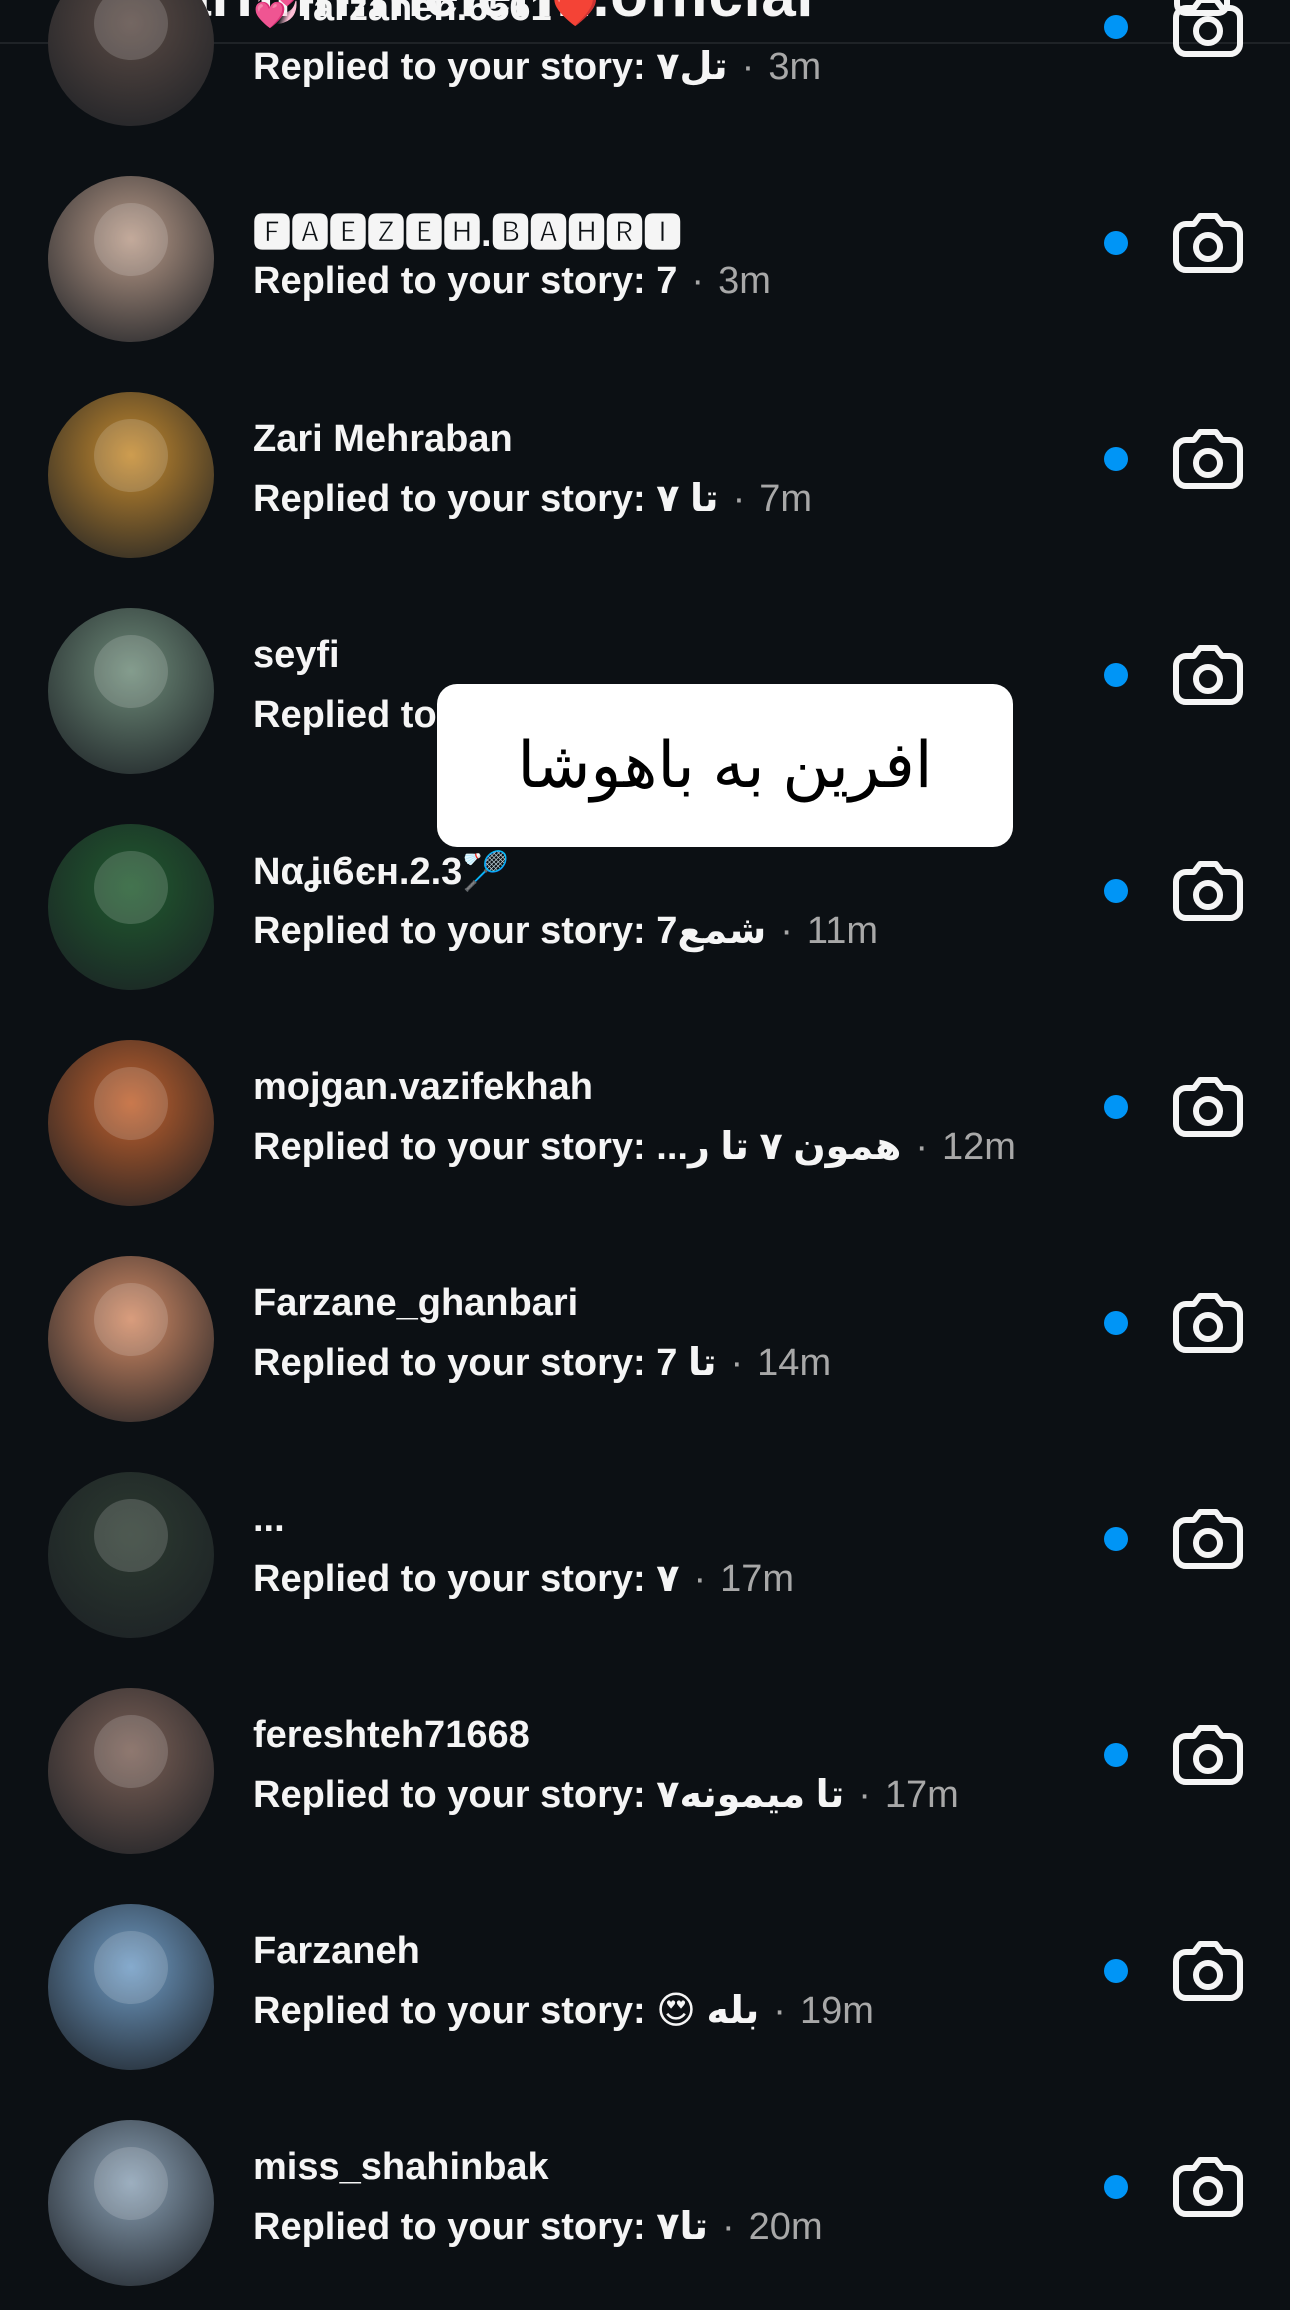  I want to click on conversation-row: Farzaneh Replied to your story: 😍 بله · 19m, so click(645, 1986).